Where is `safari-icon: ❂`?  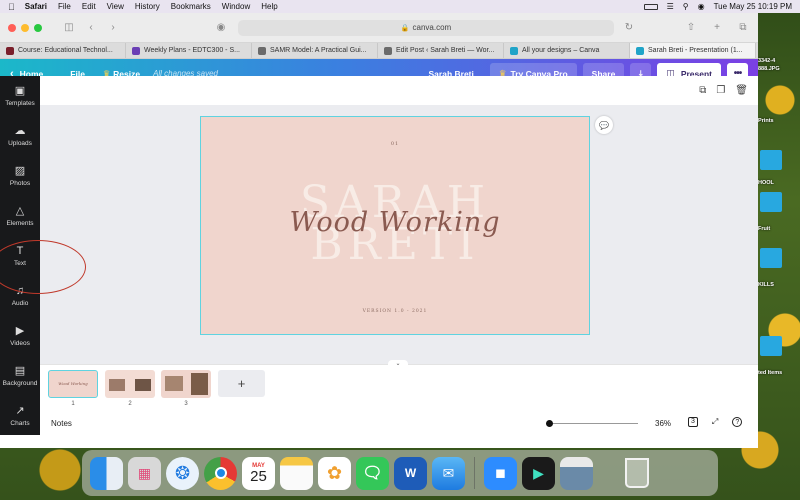 safari-icon: ❂ is located at coordinates (182, 473).